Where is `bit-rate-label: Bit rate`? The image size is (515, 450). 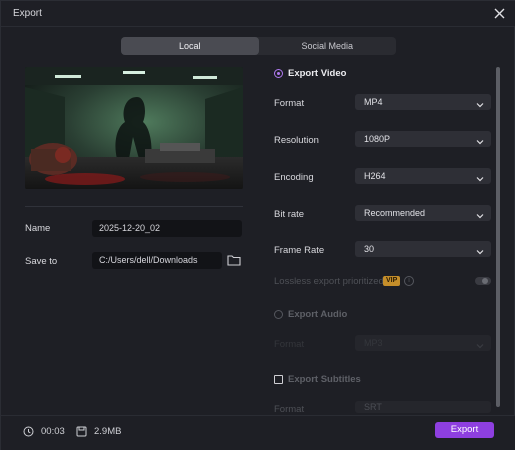
bit-rate-label: Bit rate is located at coordinates (289, 214).